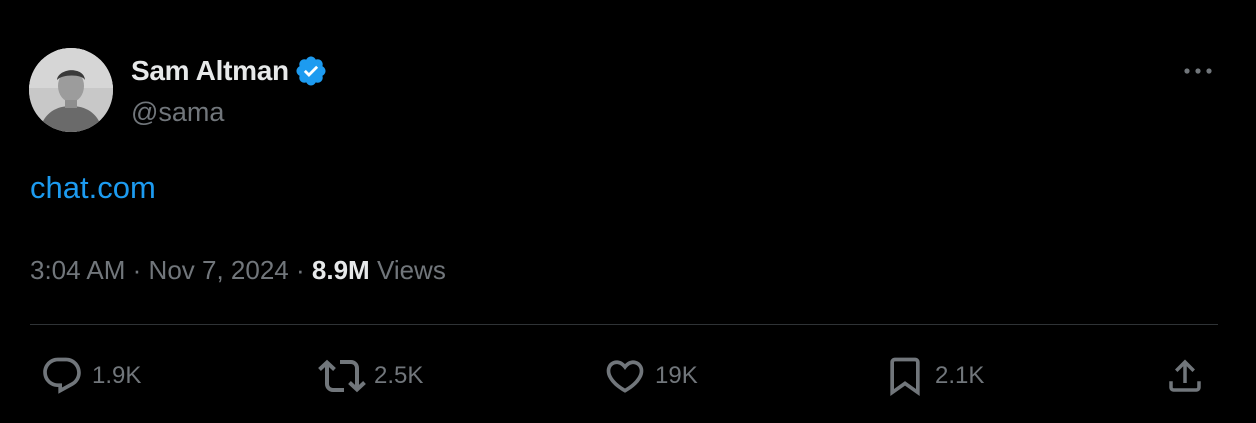 The image size is (1256, 423). I want to click on bookmark-button: 2.1K, so click(933, 376).